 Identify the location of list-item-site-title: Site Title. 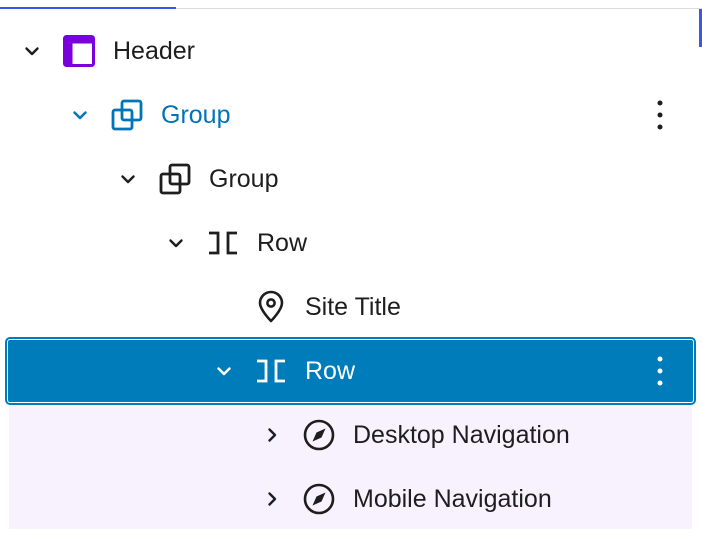
(351, 307).